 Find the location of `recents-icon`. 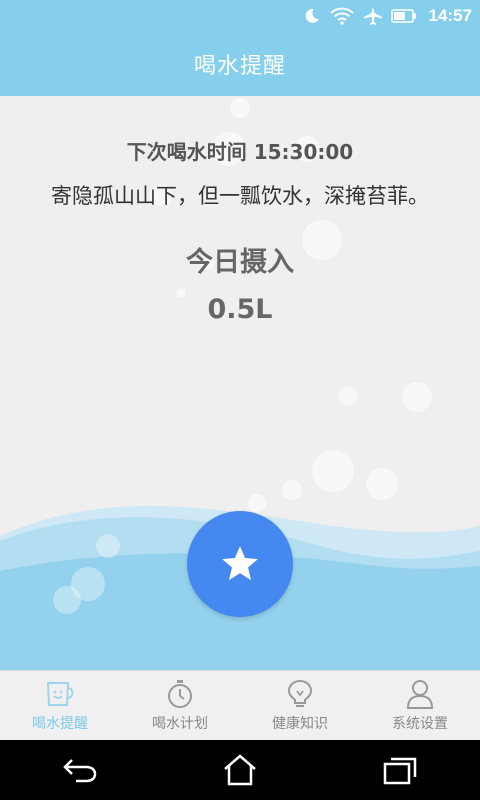

recents-icon is located at coordinates (400, 771).